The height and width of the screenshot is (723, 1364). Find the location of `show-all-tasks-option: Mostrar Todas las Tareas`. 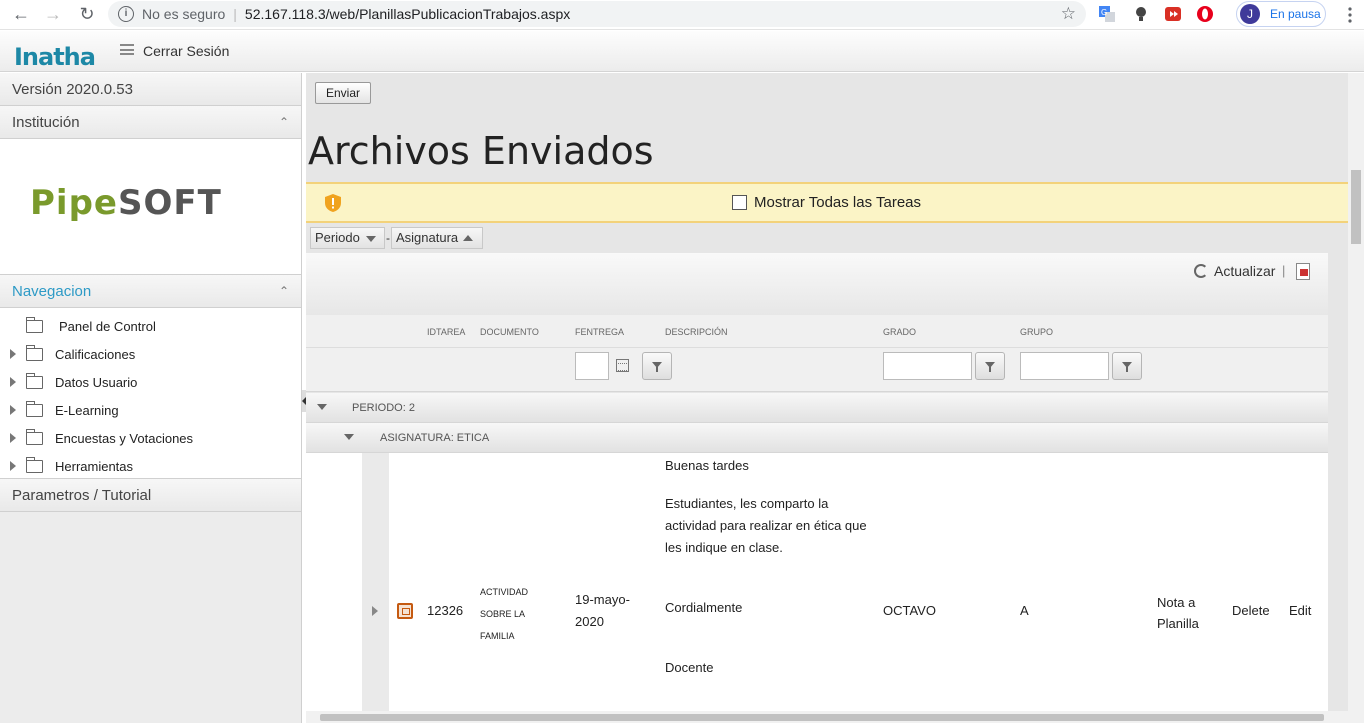

show-all-tasks-option: Mostrar Todas las Tareas is located at coordinates (826, 202).